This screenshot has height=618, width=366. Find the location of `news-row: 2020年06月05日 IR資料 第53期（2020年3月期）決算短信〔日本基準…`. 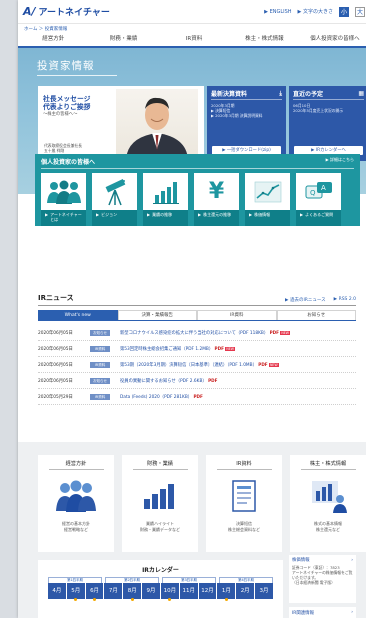

news-row: 2020年06月05日 IR資料 第53期（2020年3月期）決算短信〔日本基準… is located at coordinates (197, 365).